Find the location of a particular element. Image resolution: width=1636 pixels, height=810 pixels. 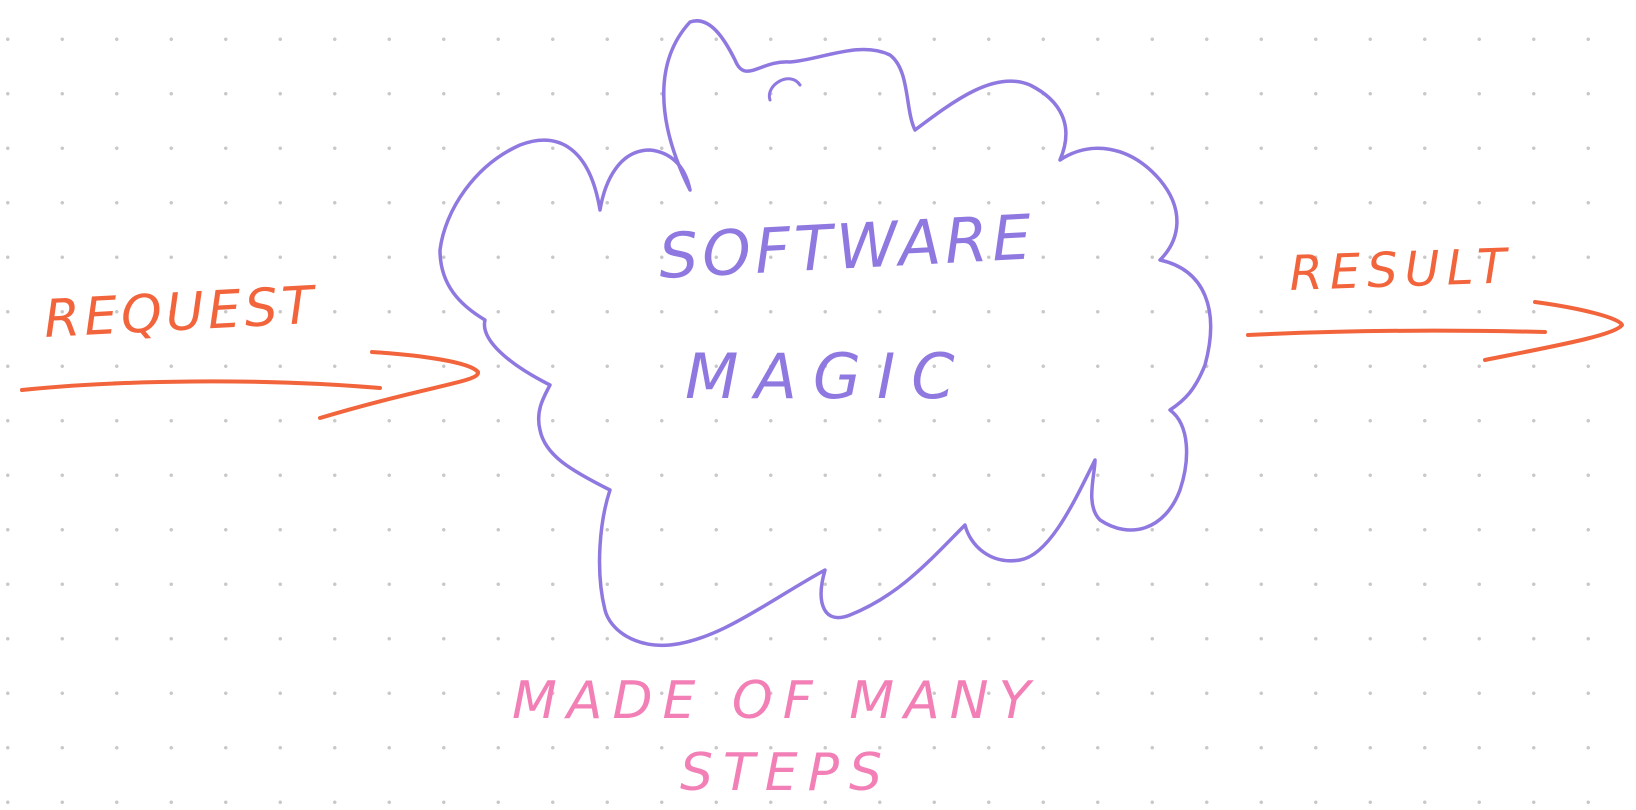

cloud-title-line1: SOFTWARE is located at coordinates (847, 246).